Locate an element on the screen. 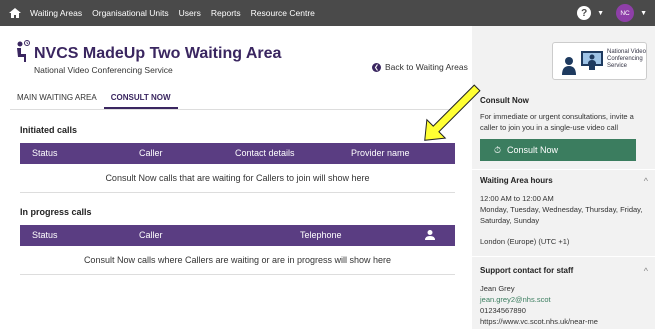 The image size is (655, 329). nav-reports: Reports is located at coordinates (226, 13).